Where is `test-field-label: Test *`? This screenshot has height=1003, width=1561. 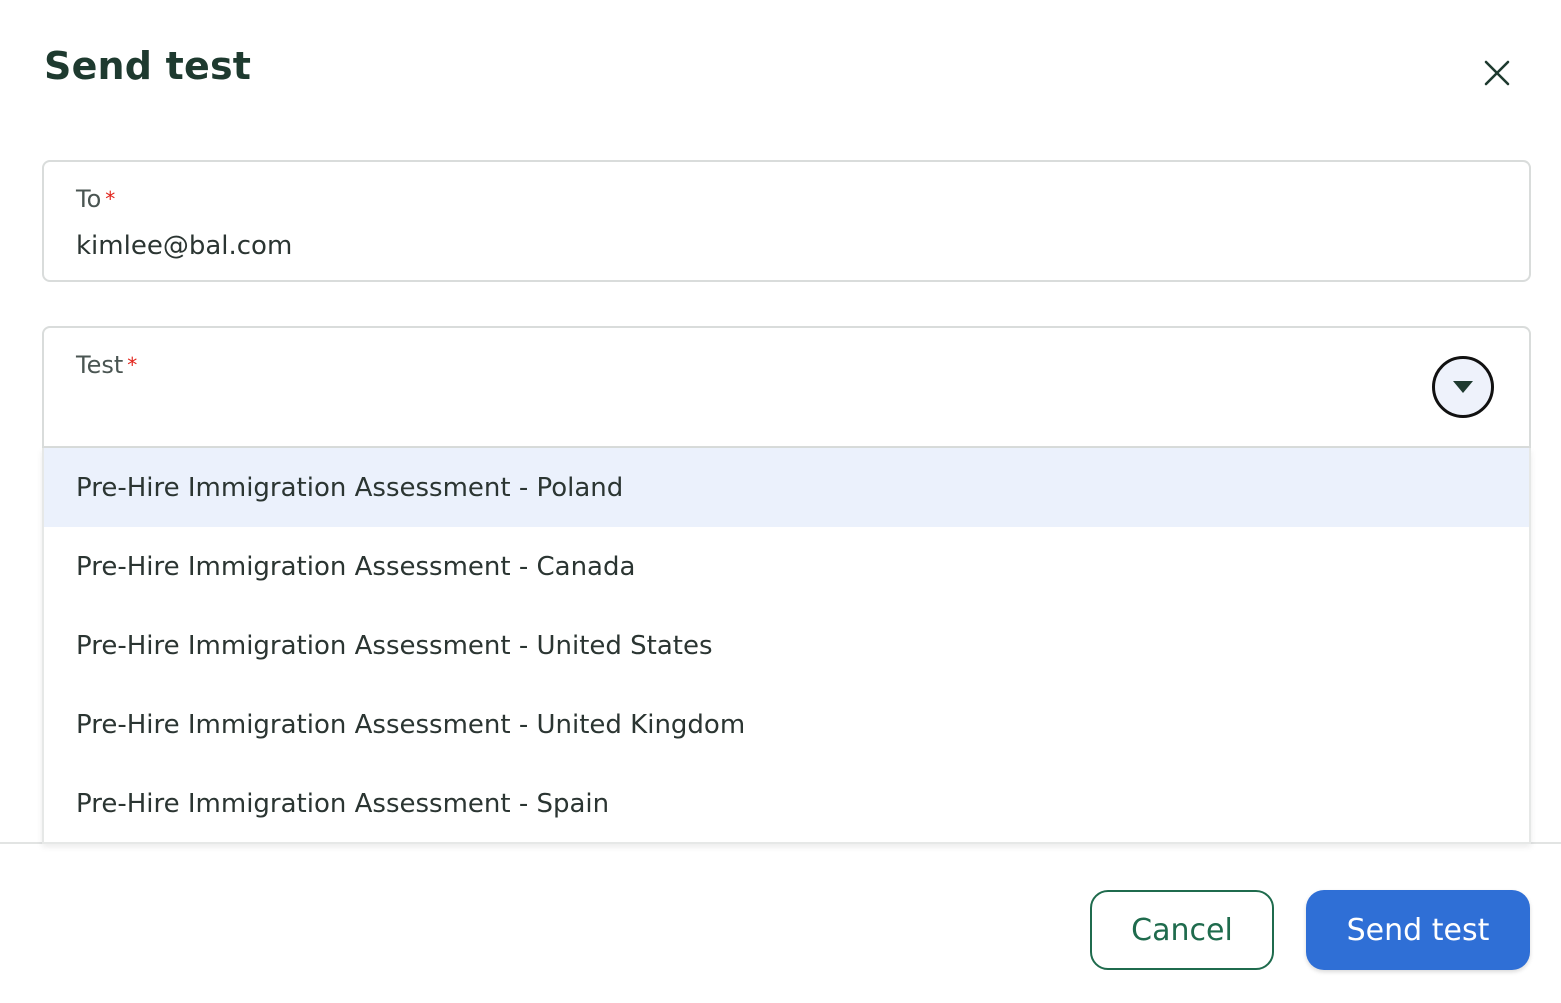 test-field-label: Test * is located at coordinates (106, 365).